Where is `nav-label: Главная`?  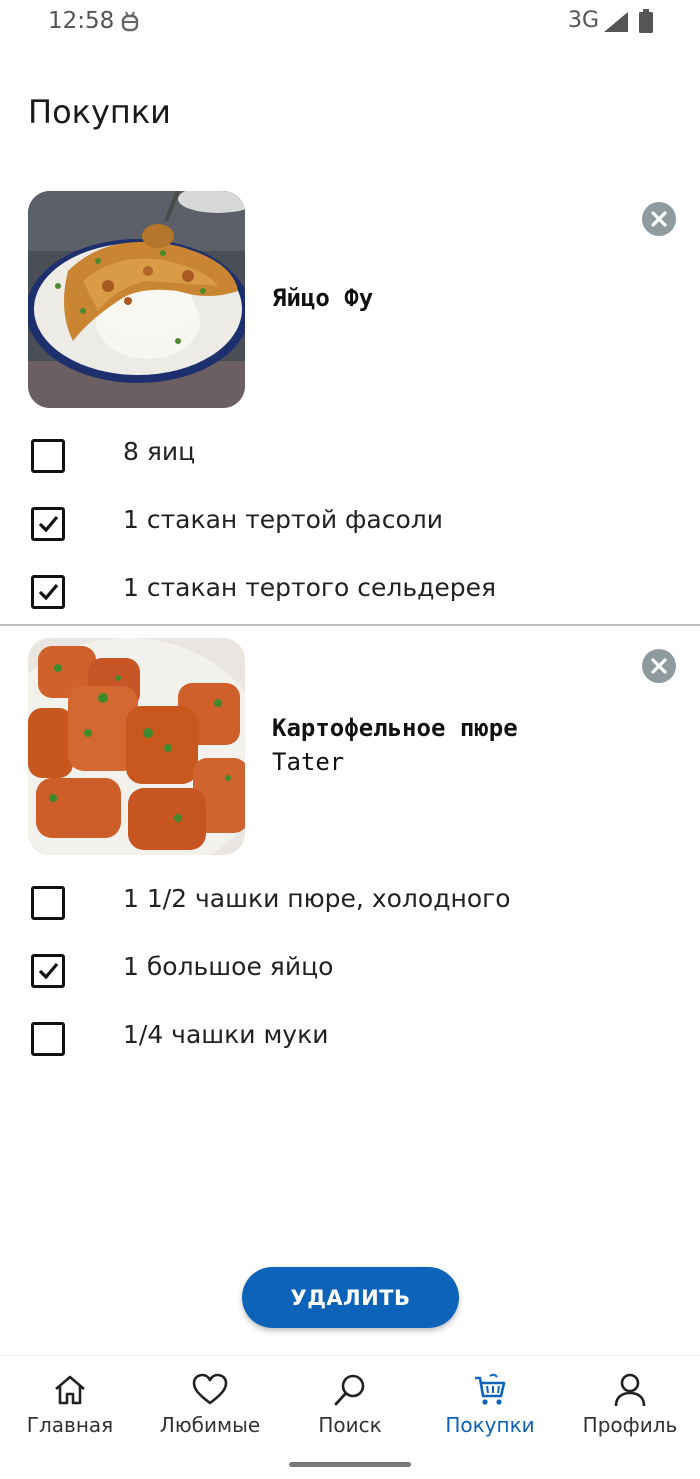 nav-label: Главная is located at coordinates (70, 1425).